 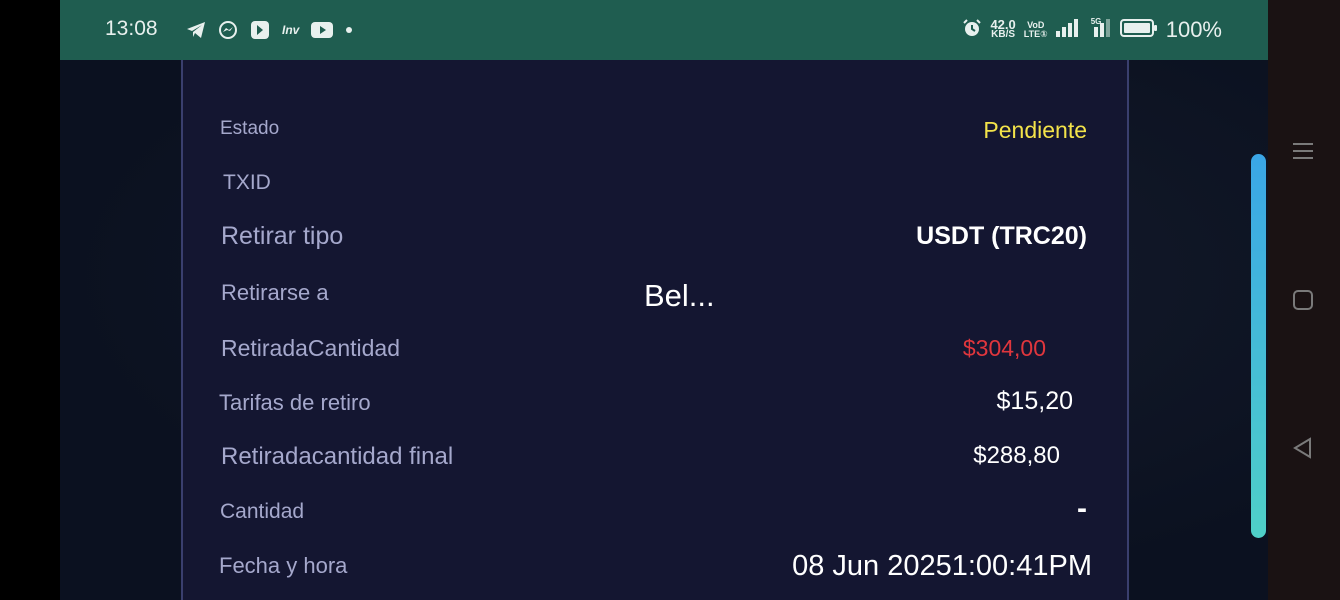 I want to click on status-bar: 13:08 Inv 42.0 KB/S VoD LTE① 5G 100%, so click(x=664, y=30).